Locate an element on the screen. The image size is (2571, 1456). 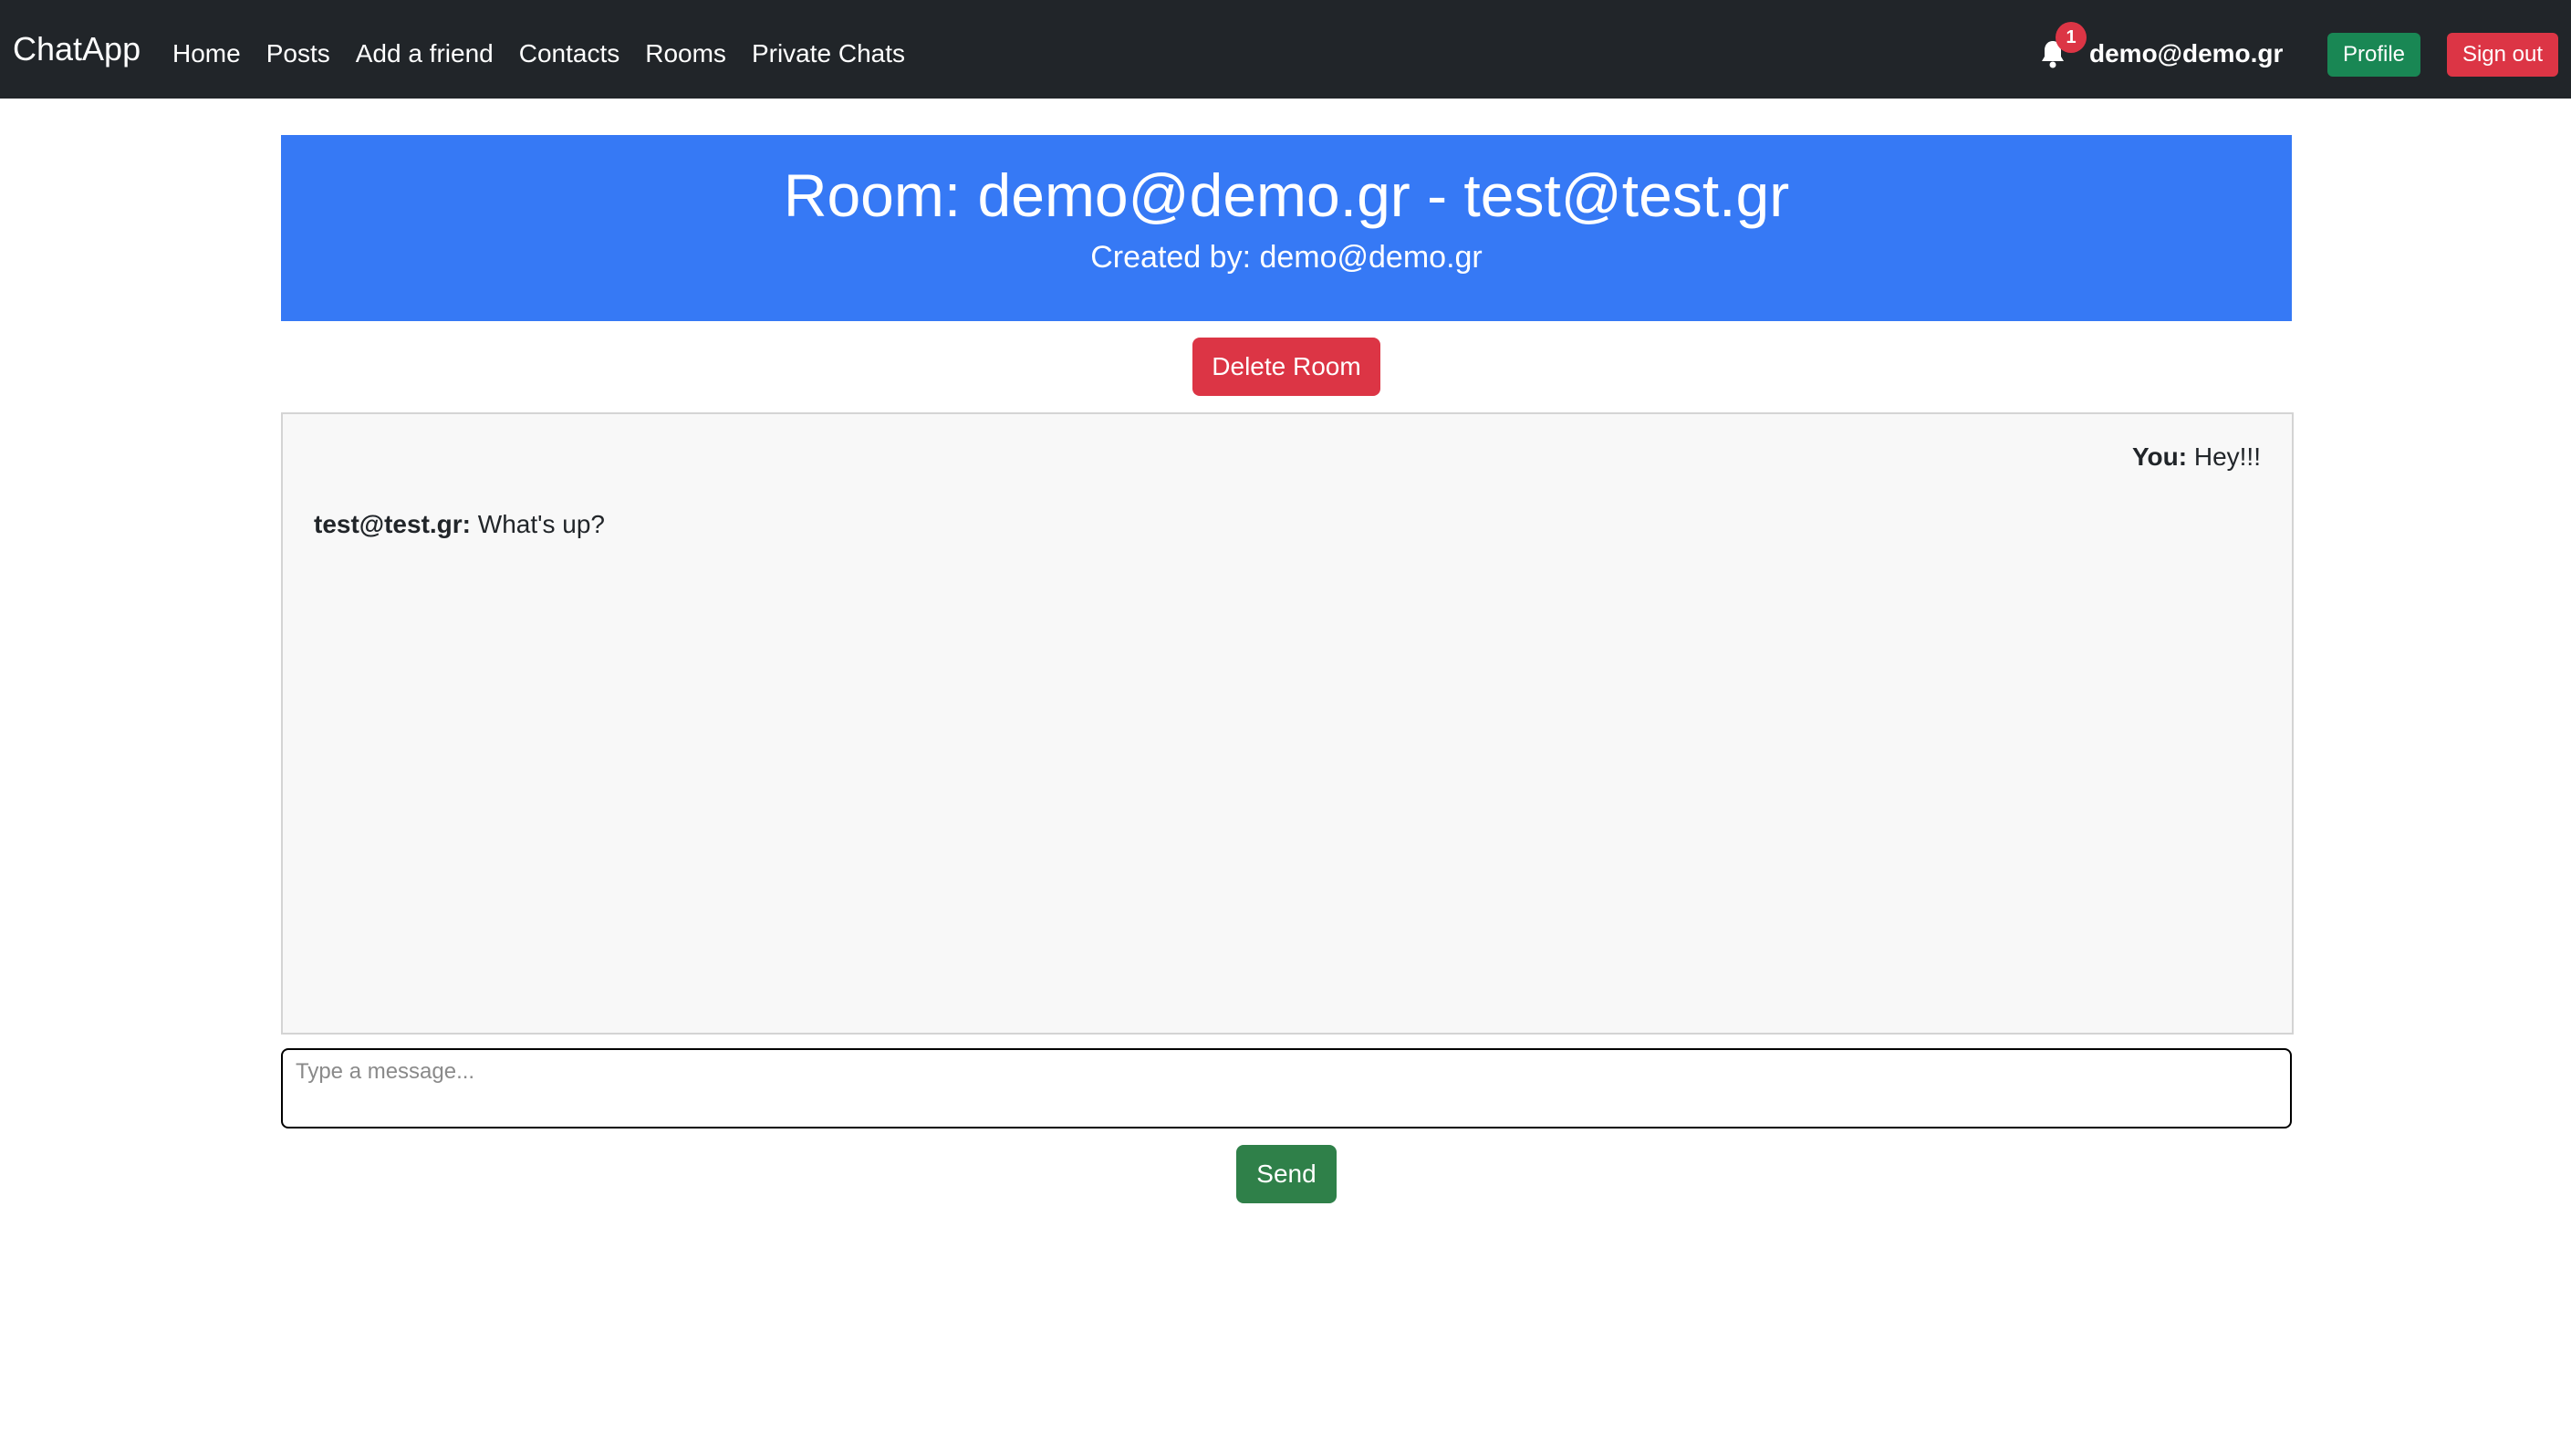
sign-out-button: Sign out is located at coordinates (2503, 55).